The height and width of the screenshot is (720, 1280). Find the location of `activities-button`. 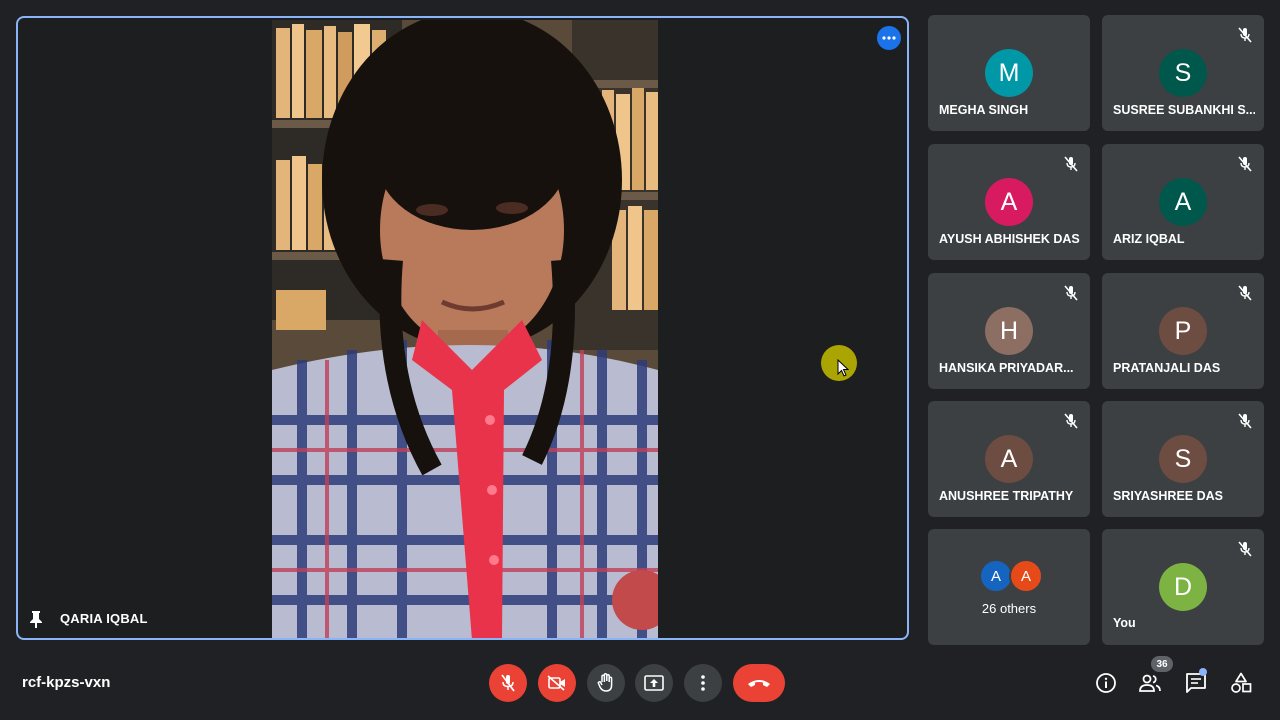

activities-button is located at coordinates (1241, 683).